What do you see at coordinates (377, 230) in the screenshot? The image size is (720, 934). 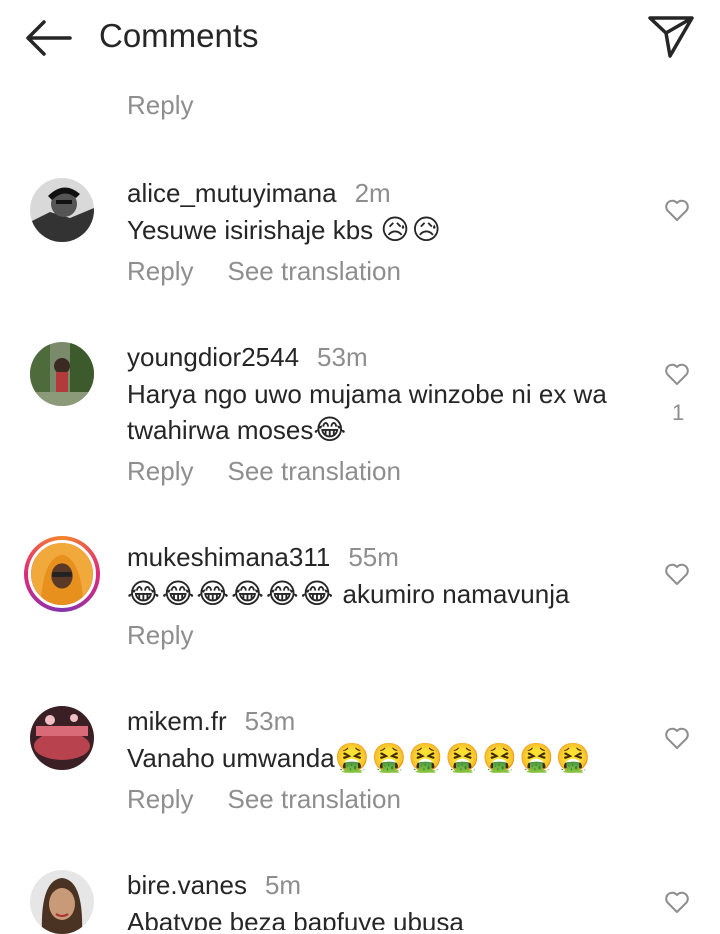 I see `comment-text: Yesuwe isirishaje kbs 😥😥` at bounding box center [377, 230].